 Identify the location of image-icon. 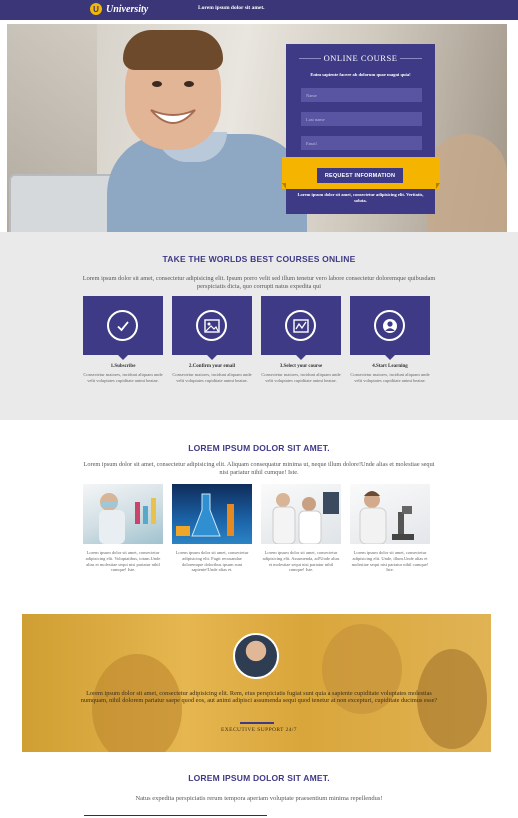
(211, 325).